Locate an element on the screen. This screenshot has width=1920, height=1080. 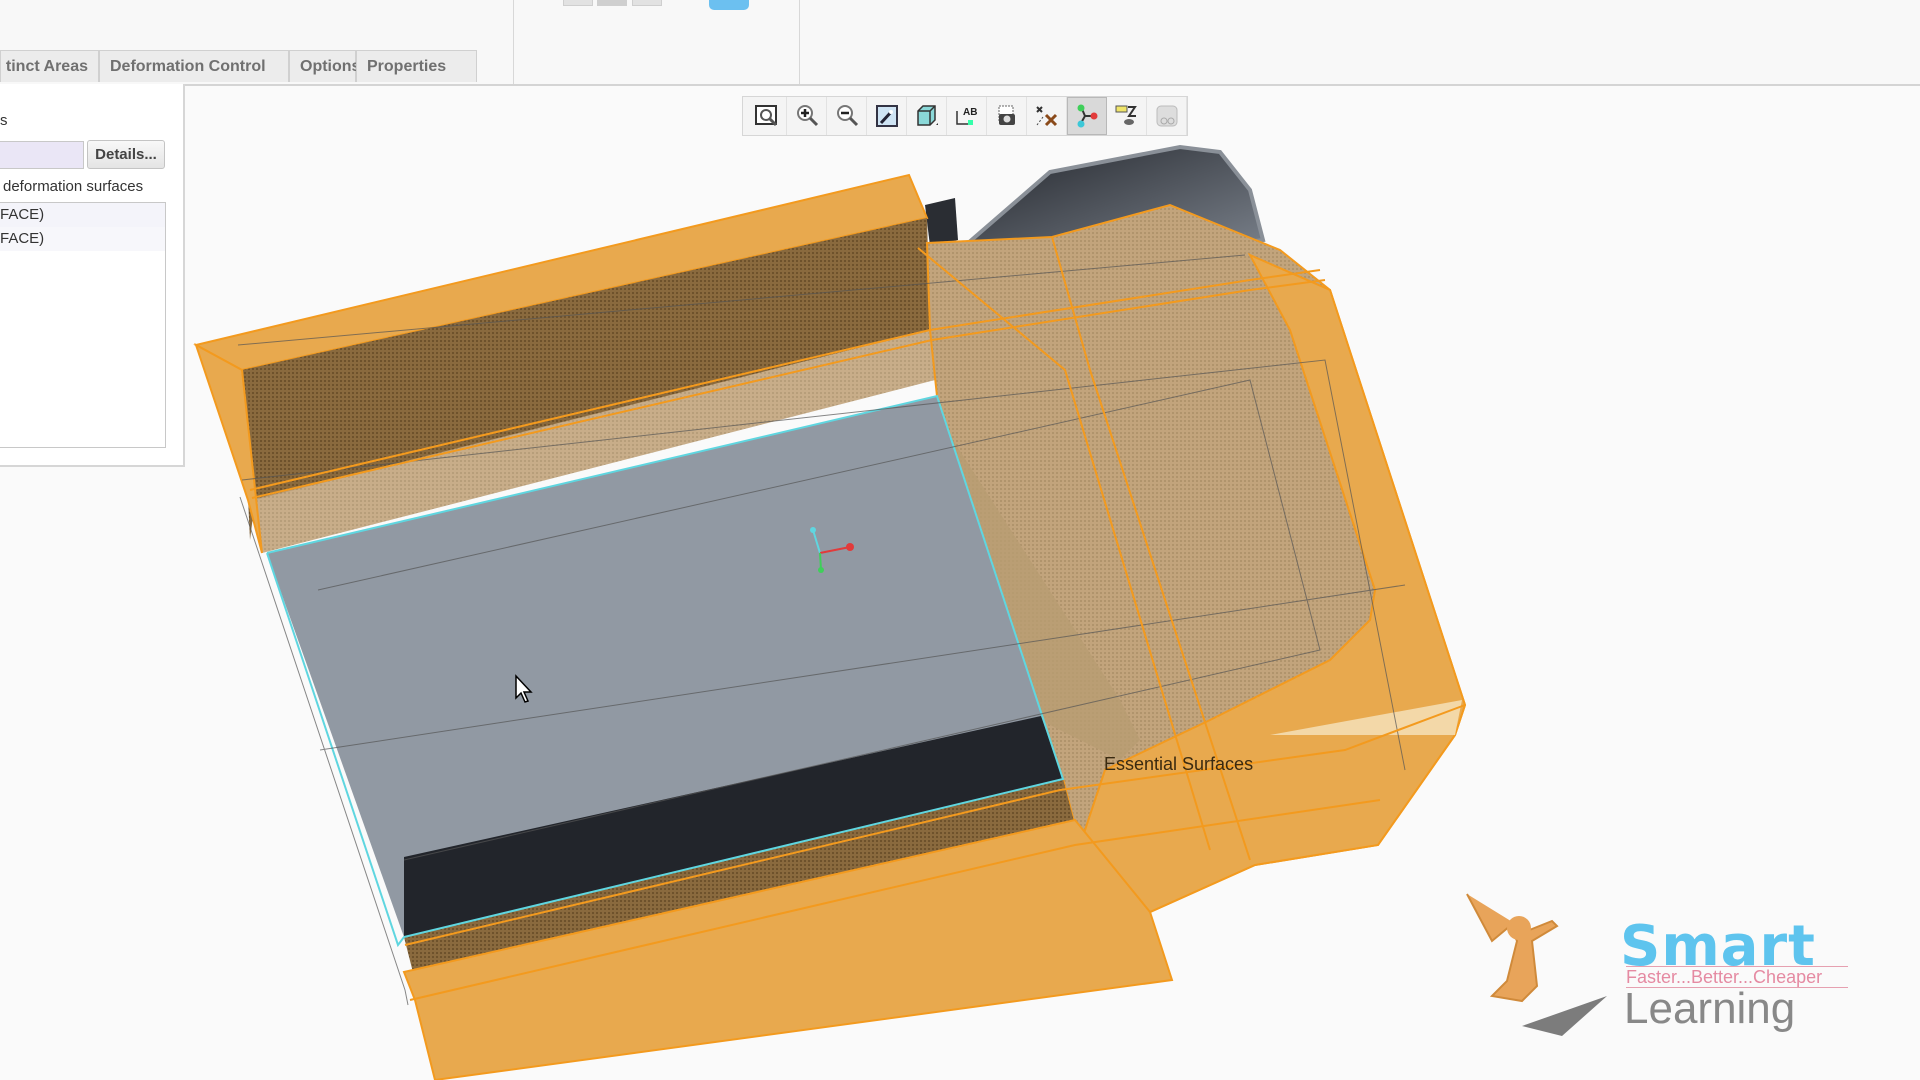
smart-learning-watermark: Smart Faster...Better...Cheaper Learning is located at coordinates (1657, 961).